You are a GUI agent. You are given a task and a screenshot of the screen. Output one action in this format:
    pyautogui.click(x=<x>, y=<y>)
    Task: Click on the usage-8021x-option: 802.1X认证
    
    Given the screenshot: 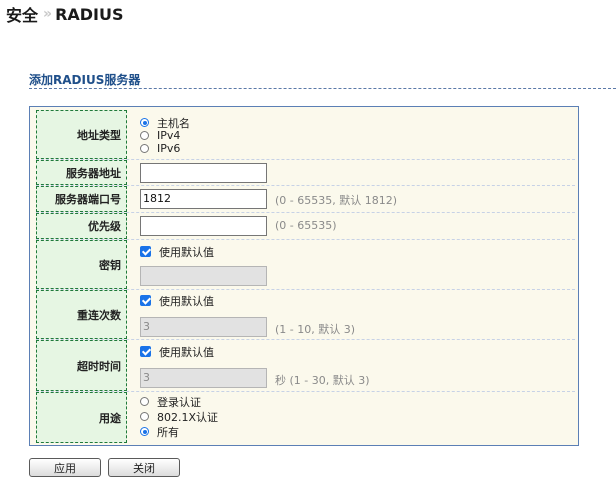 What is the action you would take?
    pyautogui.click(x=179, y=417)
    